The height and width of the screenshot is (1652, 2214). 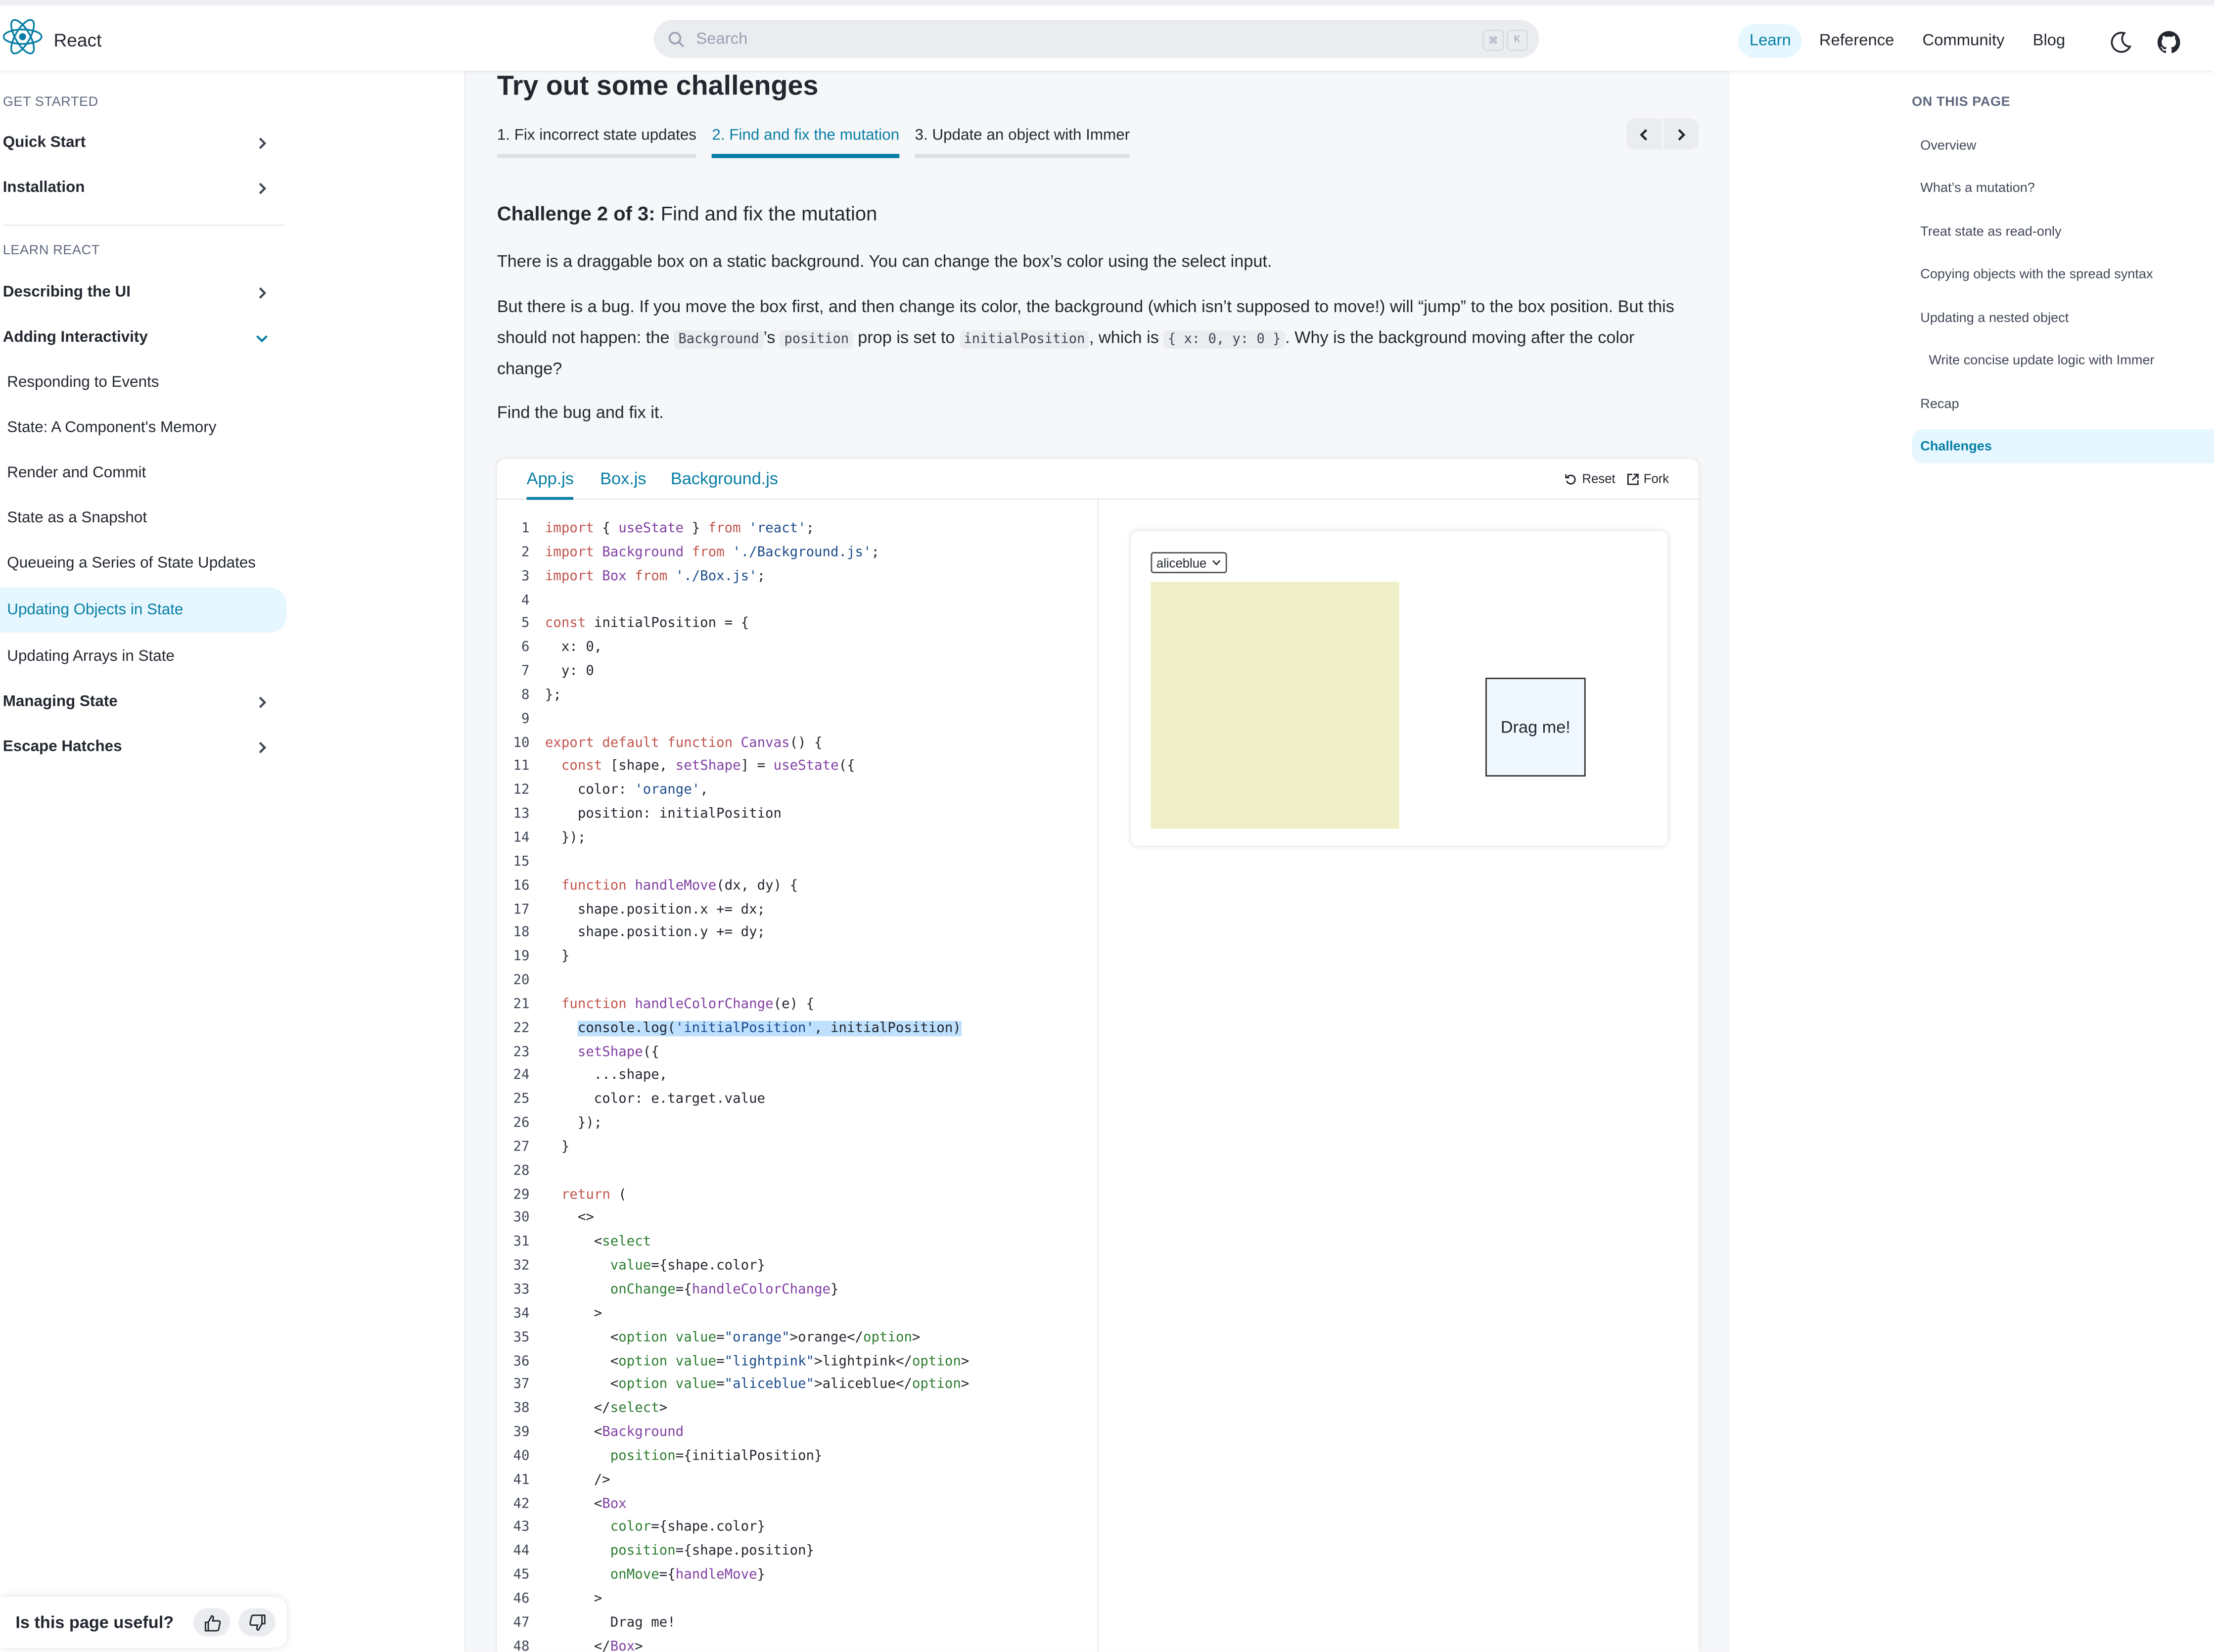 I want to click on code-line: 24 ...shape,, so click(x=733, y=1077).